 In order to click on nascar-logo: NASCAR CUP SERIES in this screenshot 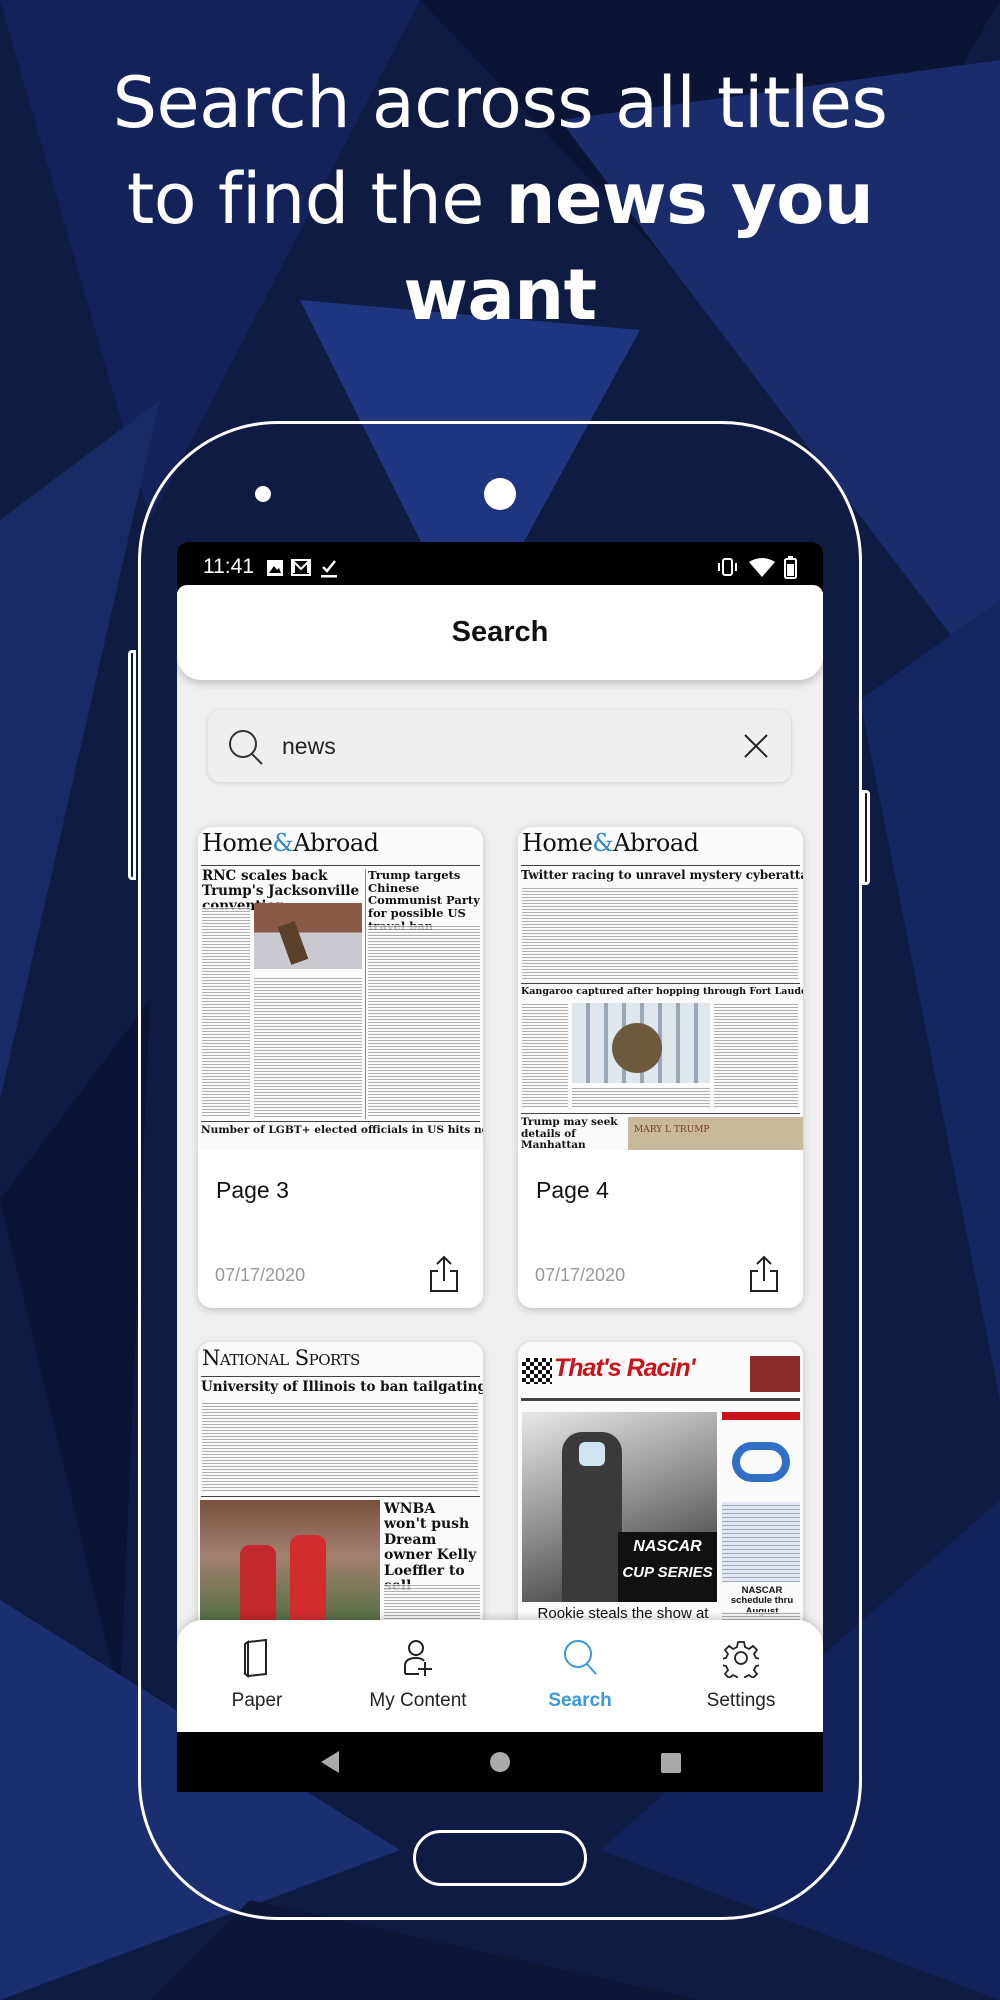, I will do `click(667, 1567)`.